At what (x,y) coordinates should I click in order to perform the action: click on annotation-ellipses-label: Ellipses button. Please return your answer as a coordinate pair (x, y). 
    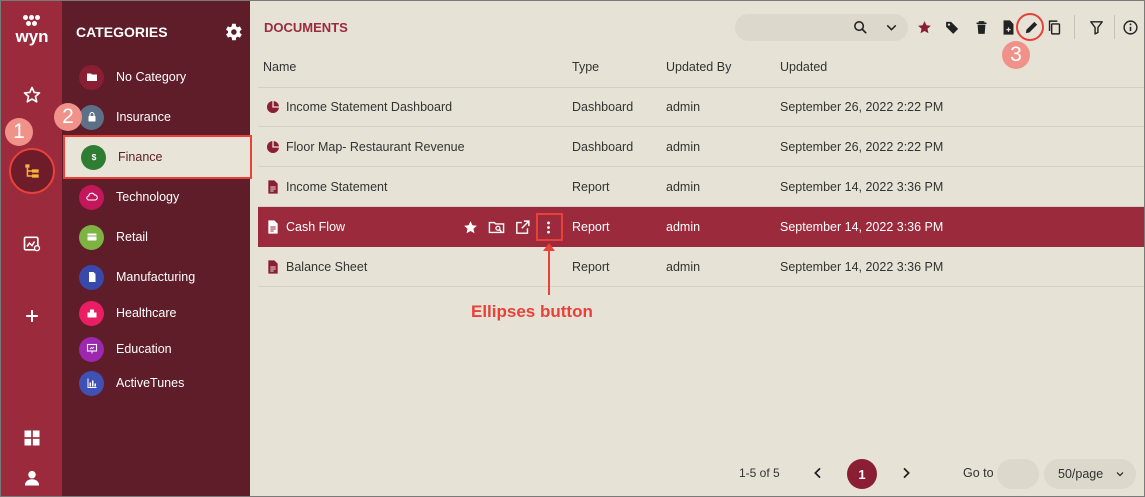
    Looking at the image, I should click on (532, 311).